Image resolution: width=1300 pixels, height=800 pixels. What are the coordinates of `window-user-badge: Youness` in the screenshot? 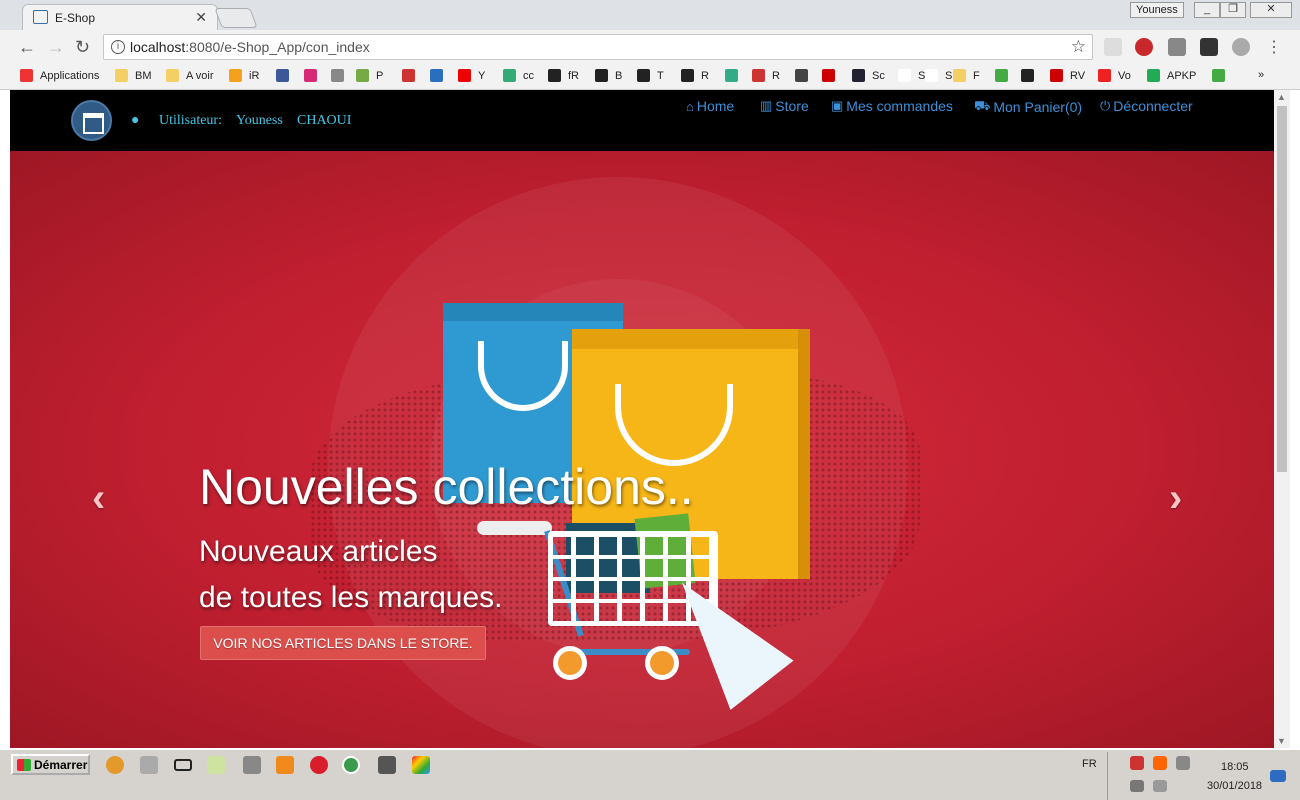 It's located at (1157, 10).